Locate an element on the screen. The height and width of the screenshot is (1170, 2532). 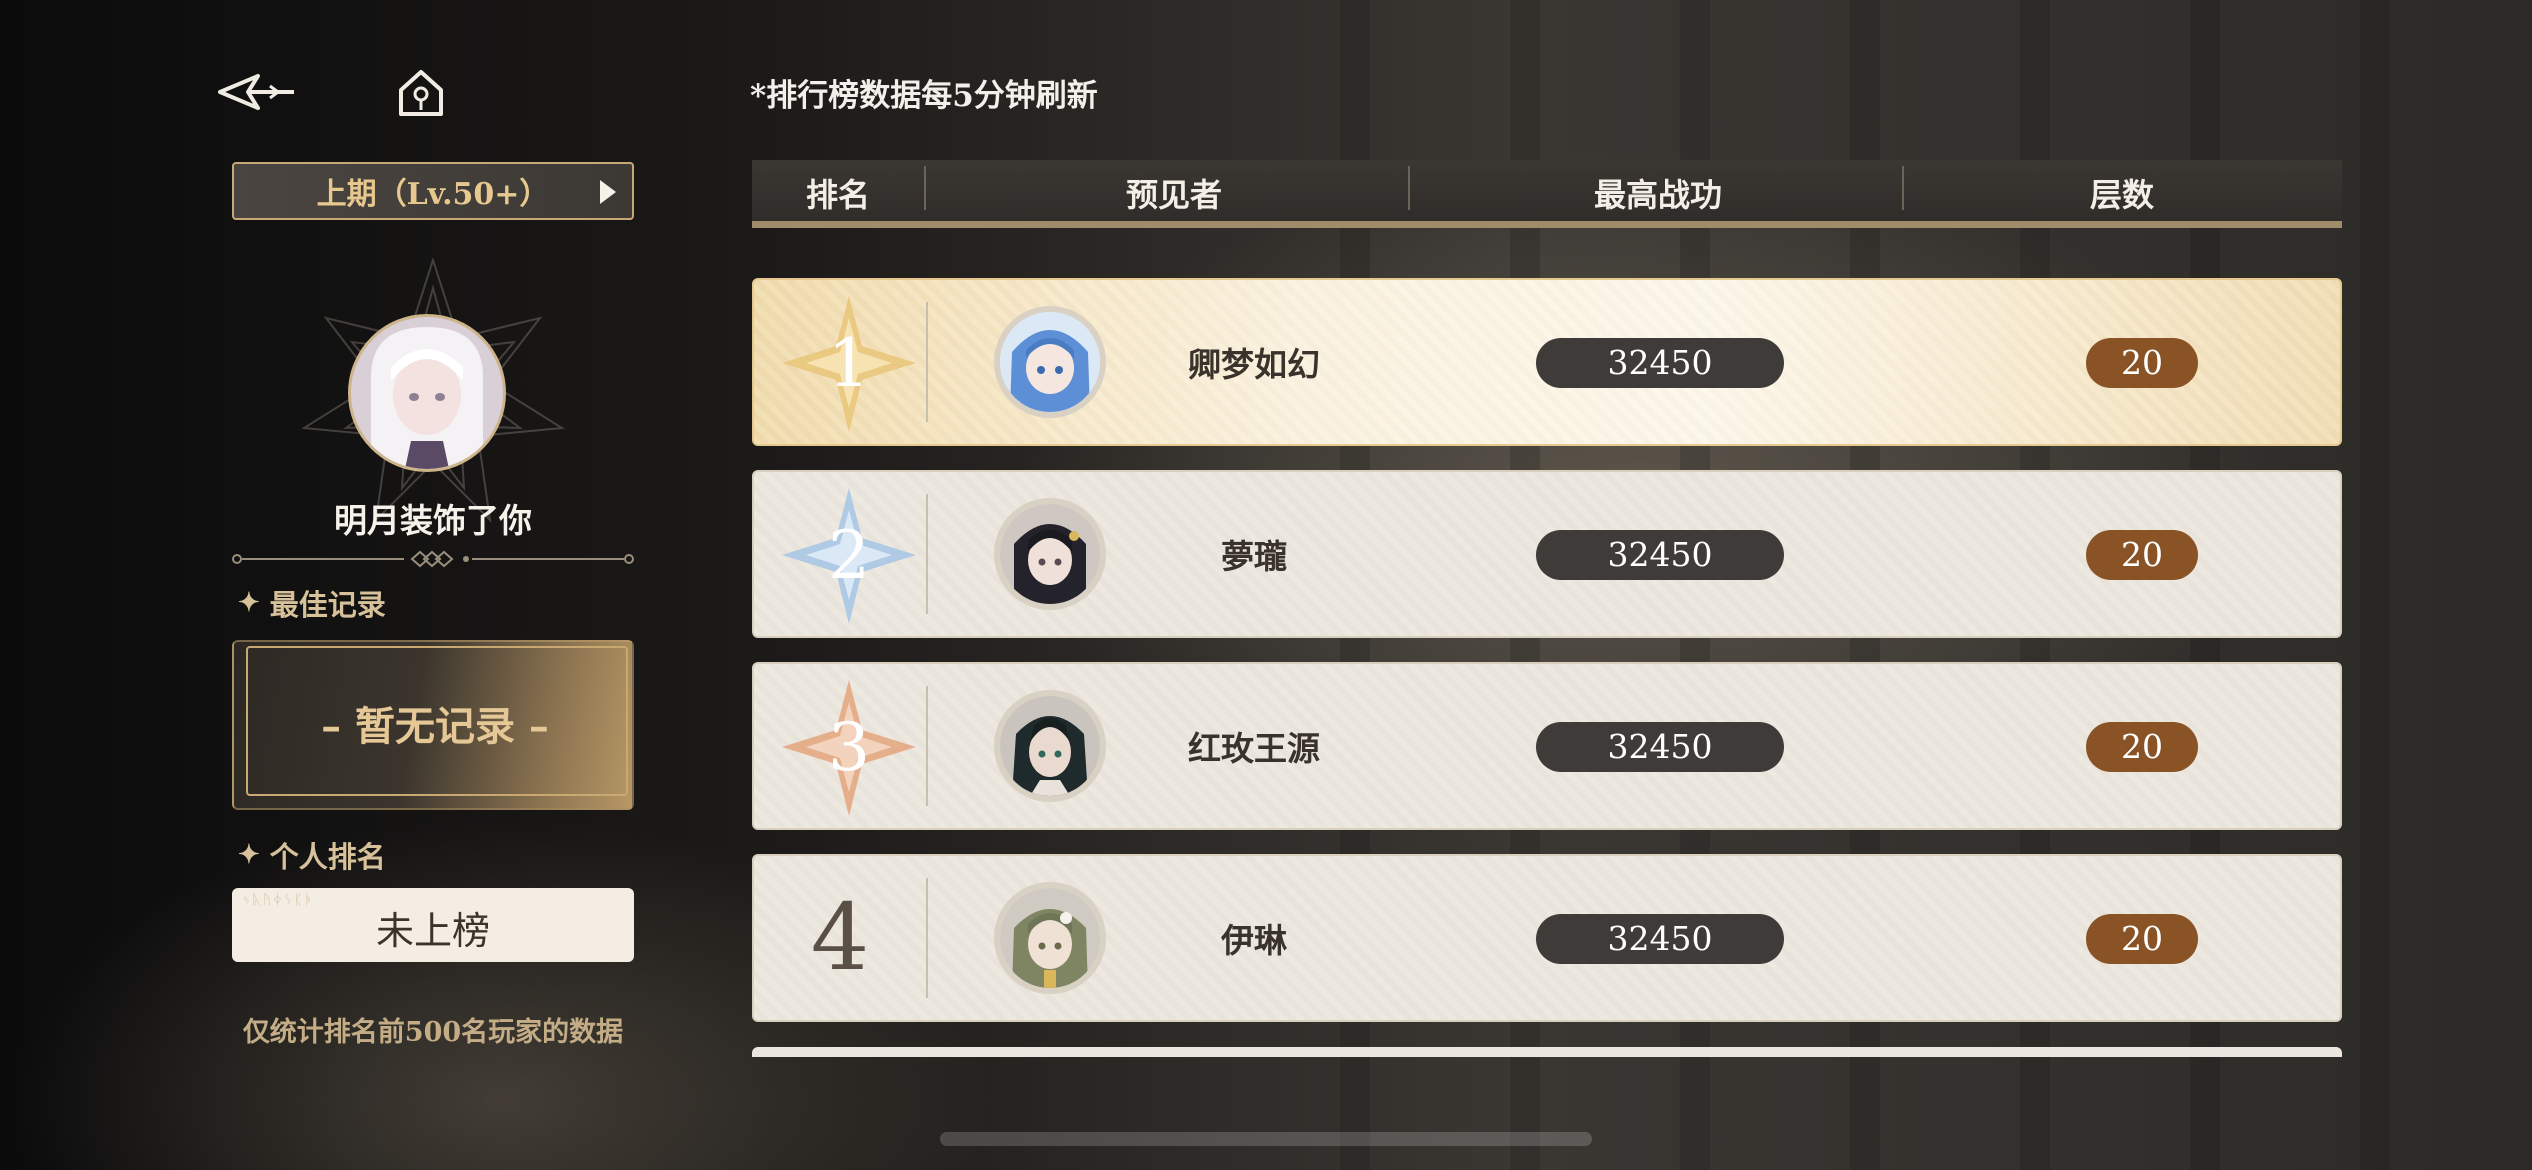
leaderboard-row: 4 伊琳 32450 20 is located at coordinates (1547, 938).